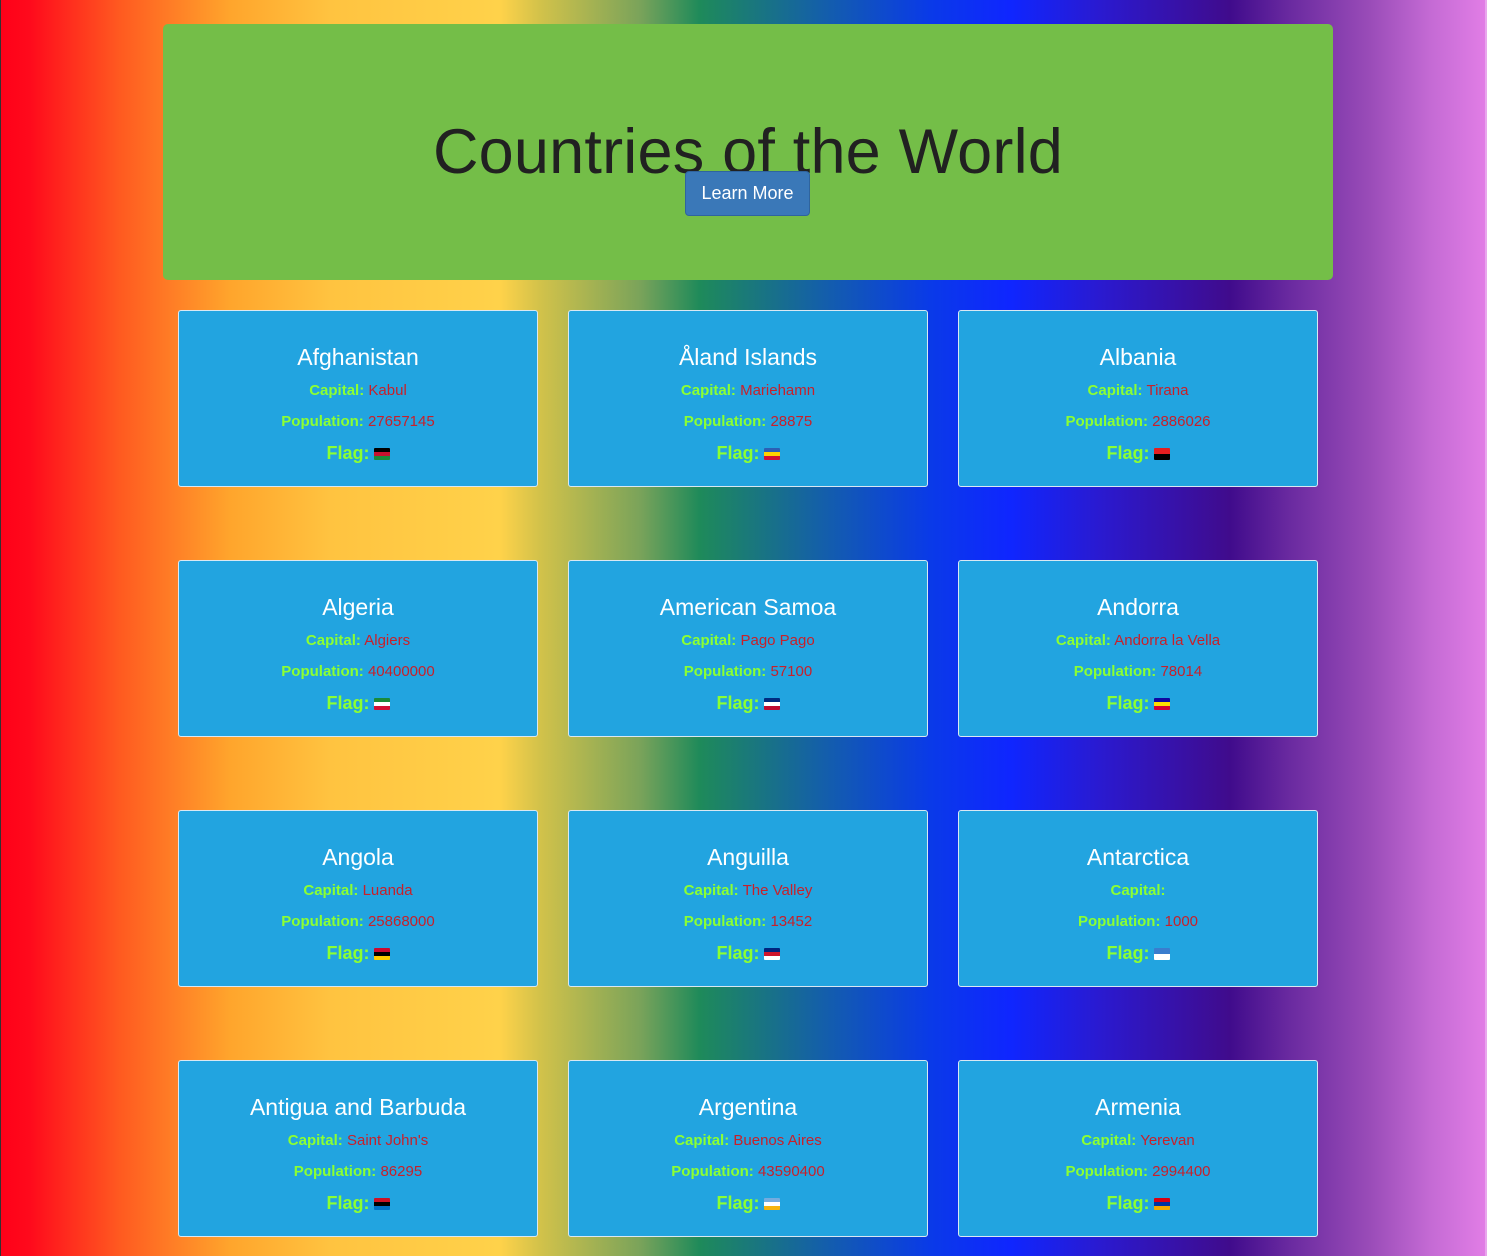 Image resolution: width=1487 pixels, height=1256 pixels. Describe the element at coordinates (1181, 671) in the screenshot. I see `population-value: 78014` at that location.